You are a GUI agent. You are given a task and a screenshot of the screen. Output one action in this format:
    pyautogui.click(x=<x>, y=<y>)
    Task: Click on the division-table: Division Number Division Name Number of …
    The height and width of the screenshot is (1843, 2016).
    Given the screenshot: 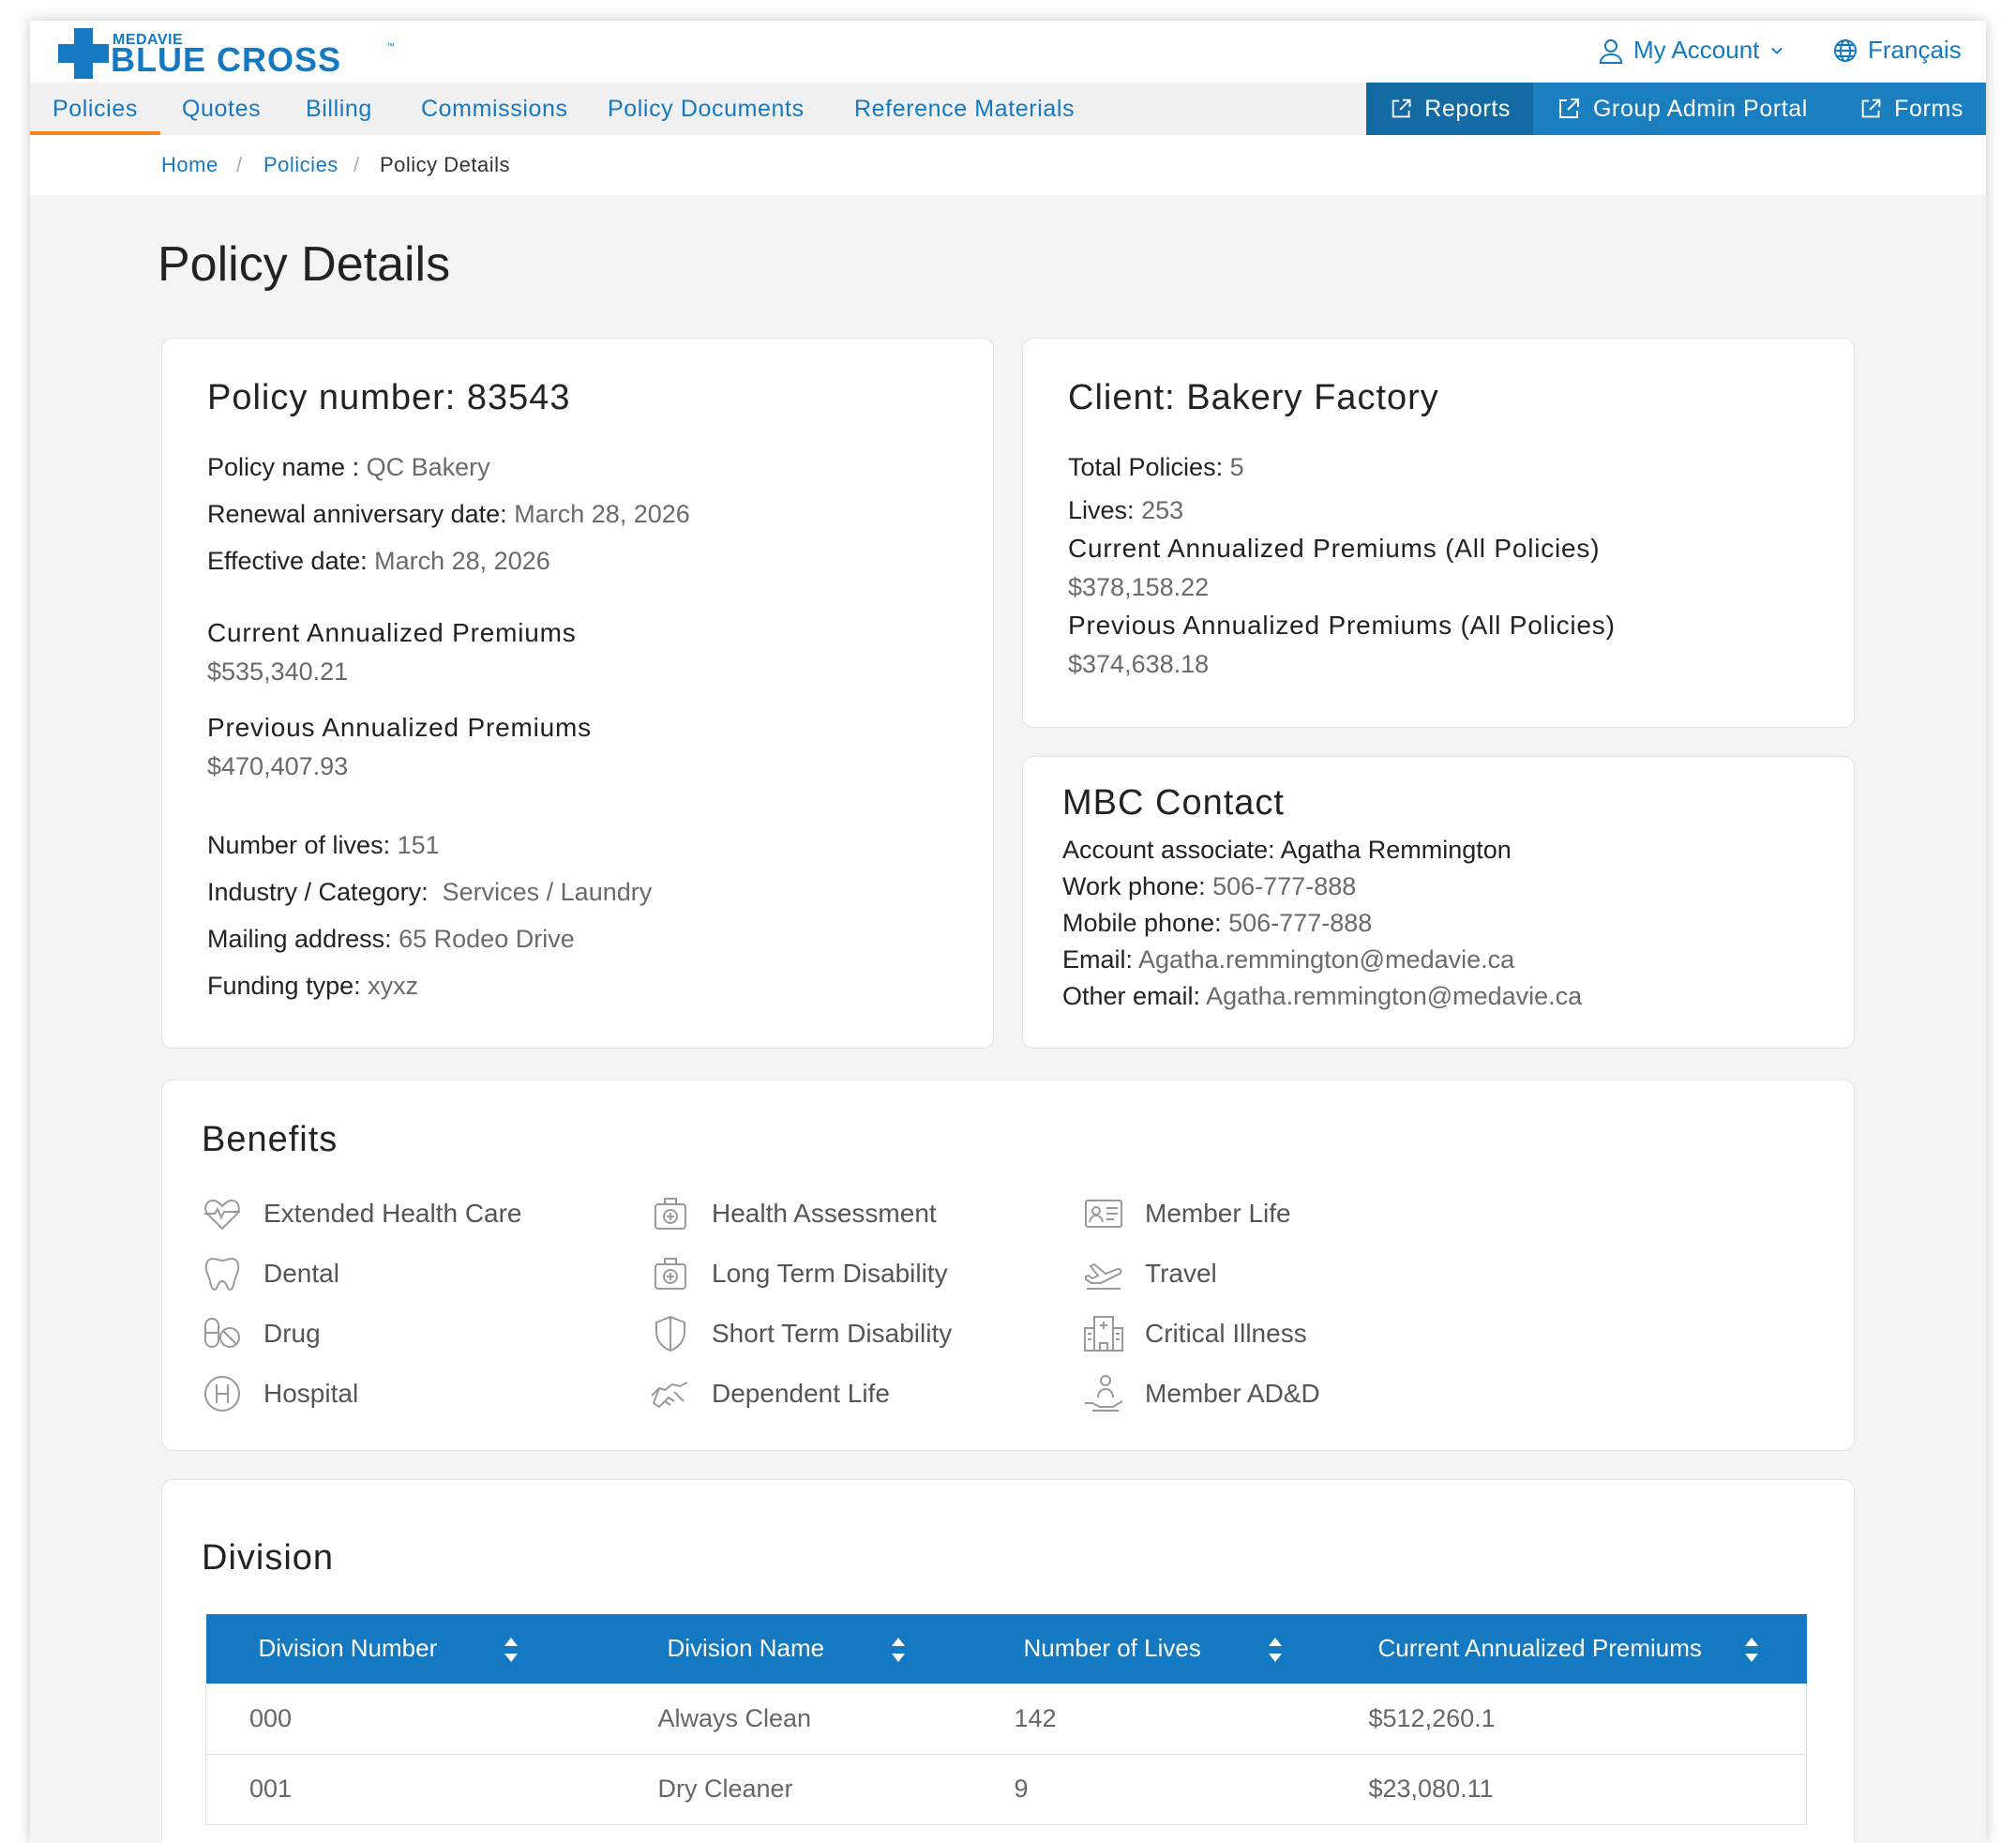 What is the action you would take?
    pyautogui.click(x=1006, y=1719)
    